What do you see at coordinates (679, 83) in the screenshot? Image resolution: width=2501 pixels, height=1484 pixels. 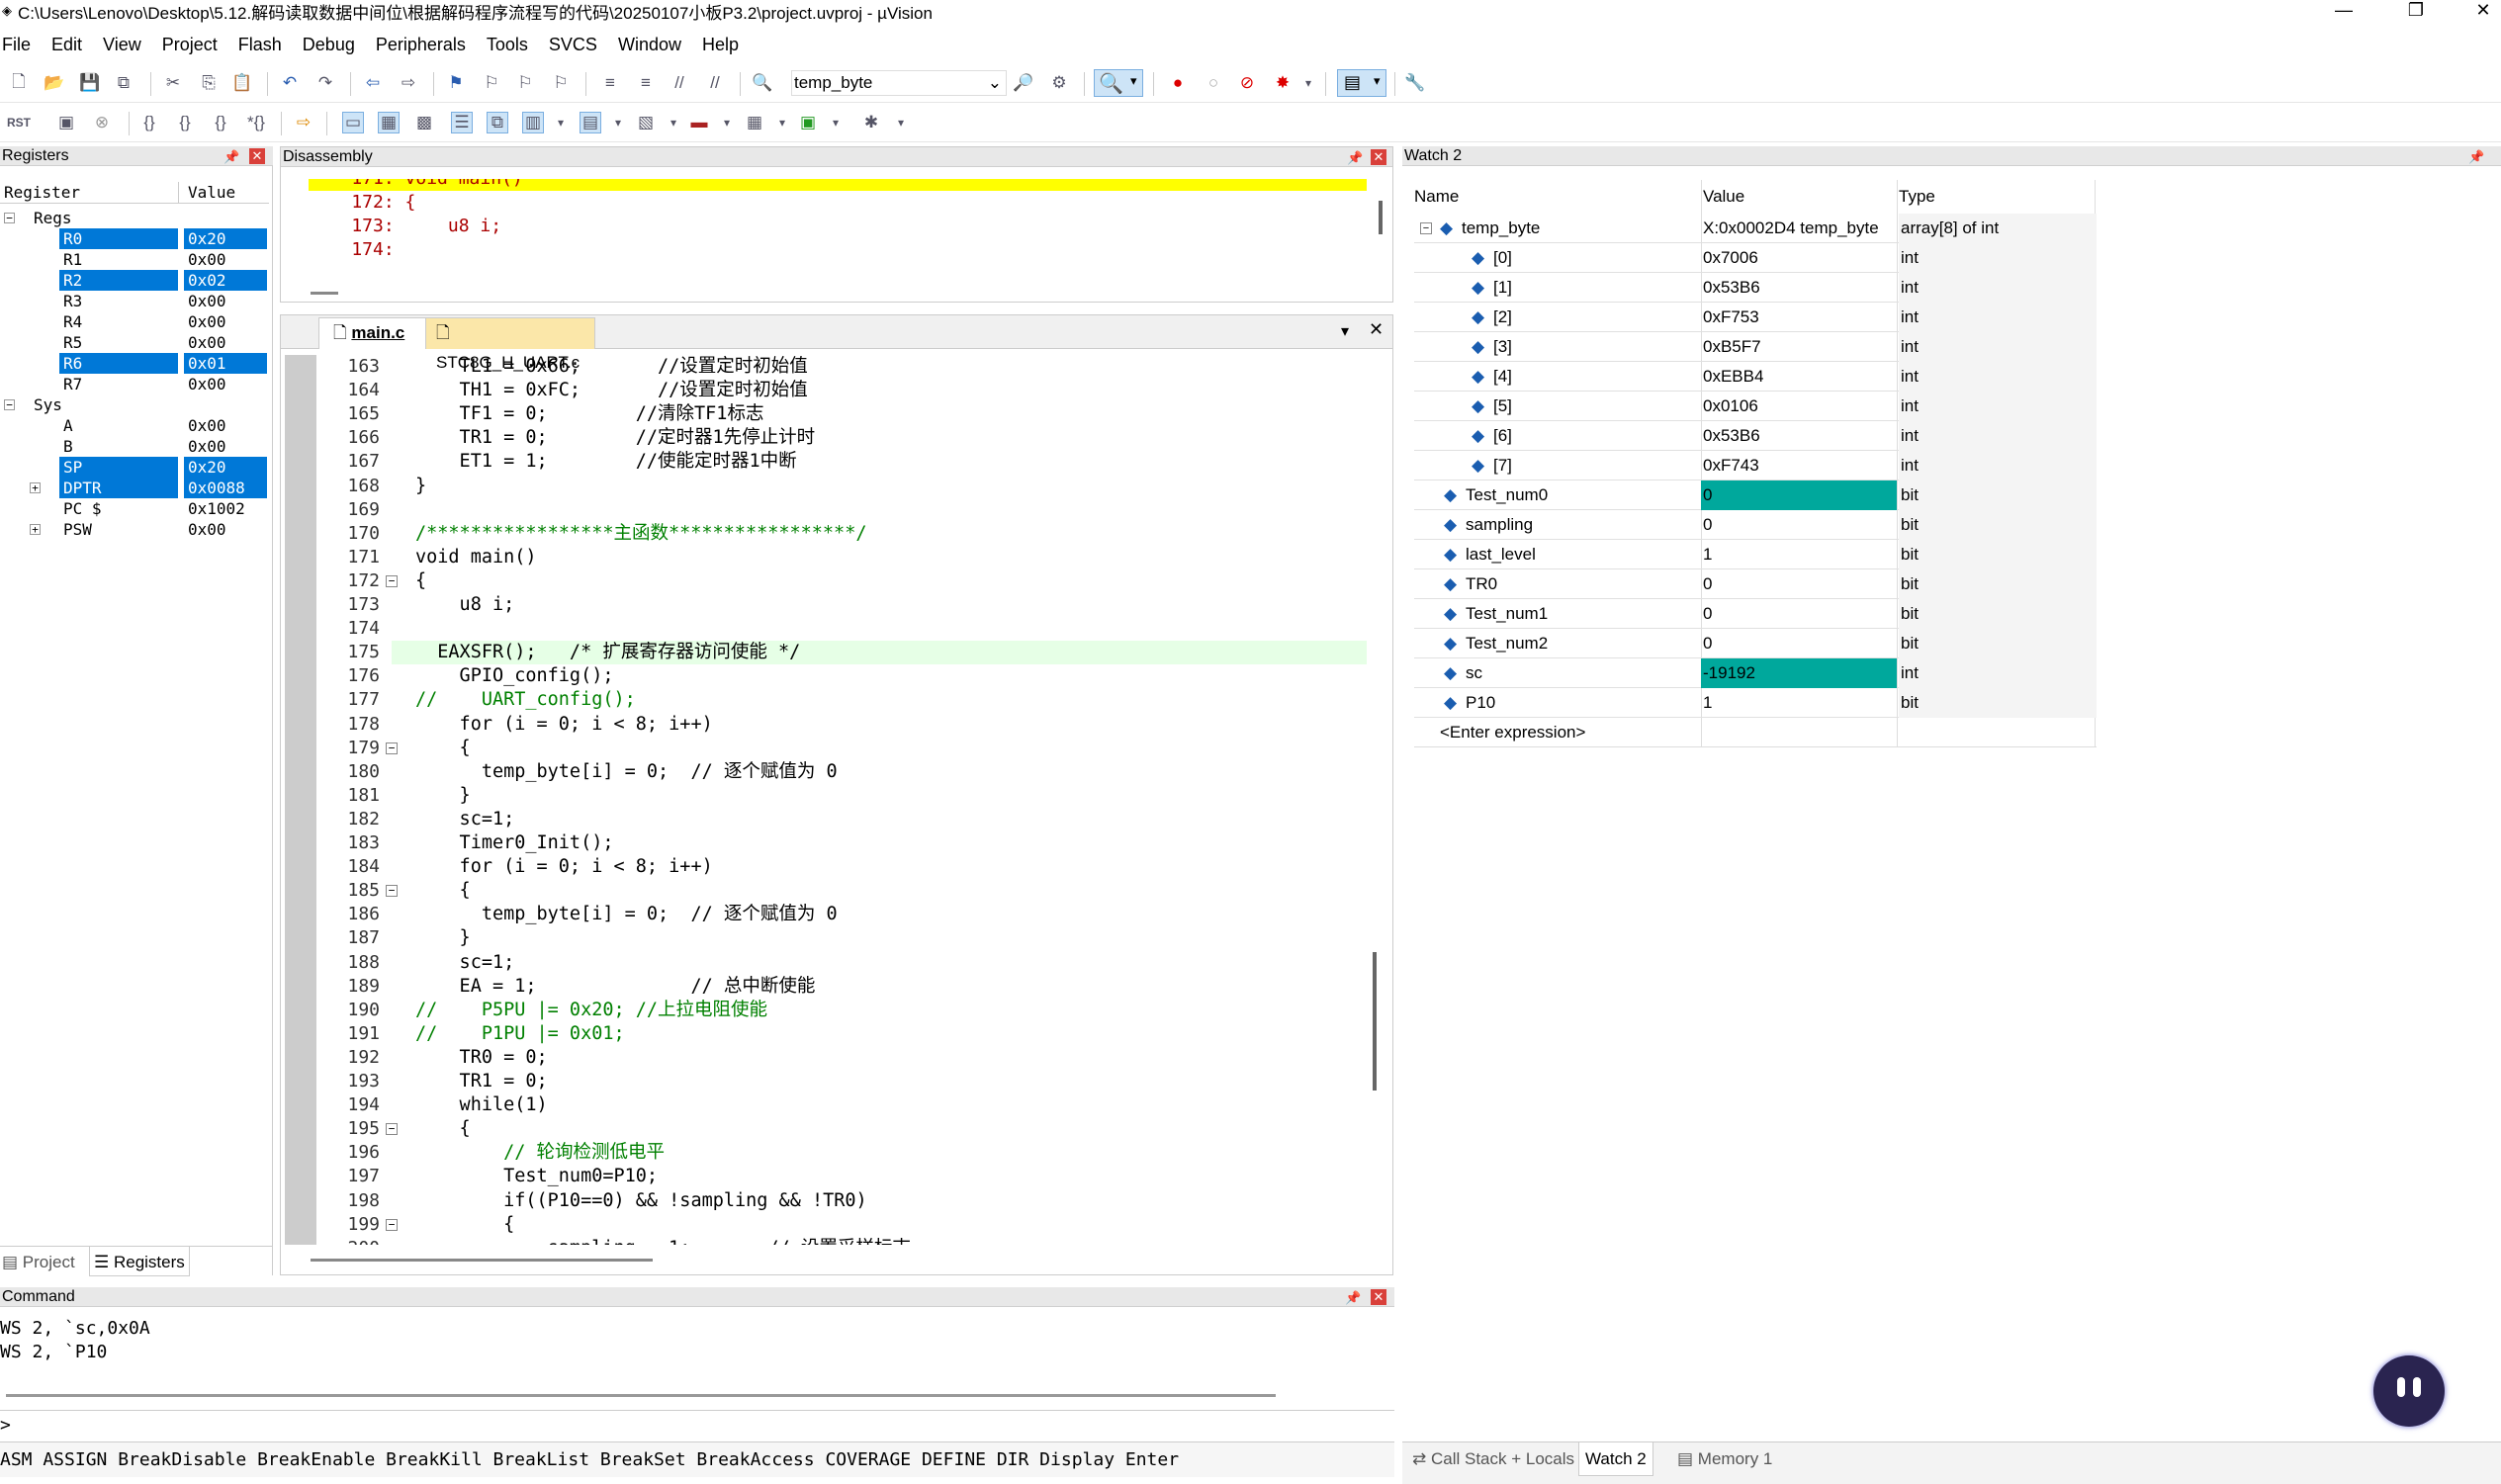 I see `comment-icon: //` at bounding box center [679, 83].